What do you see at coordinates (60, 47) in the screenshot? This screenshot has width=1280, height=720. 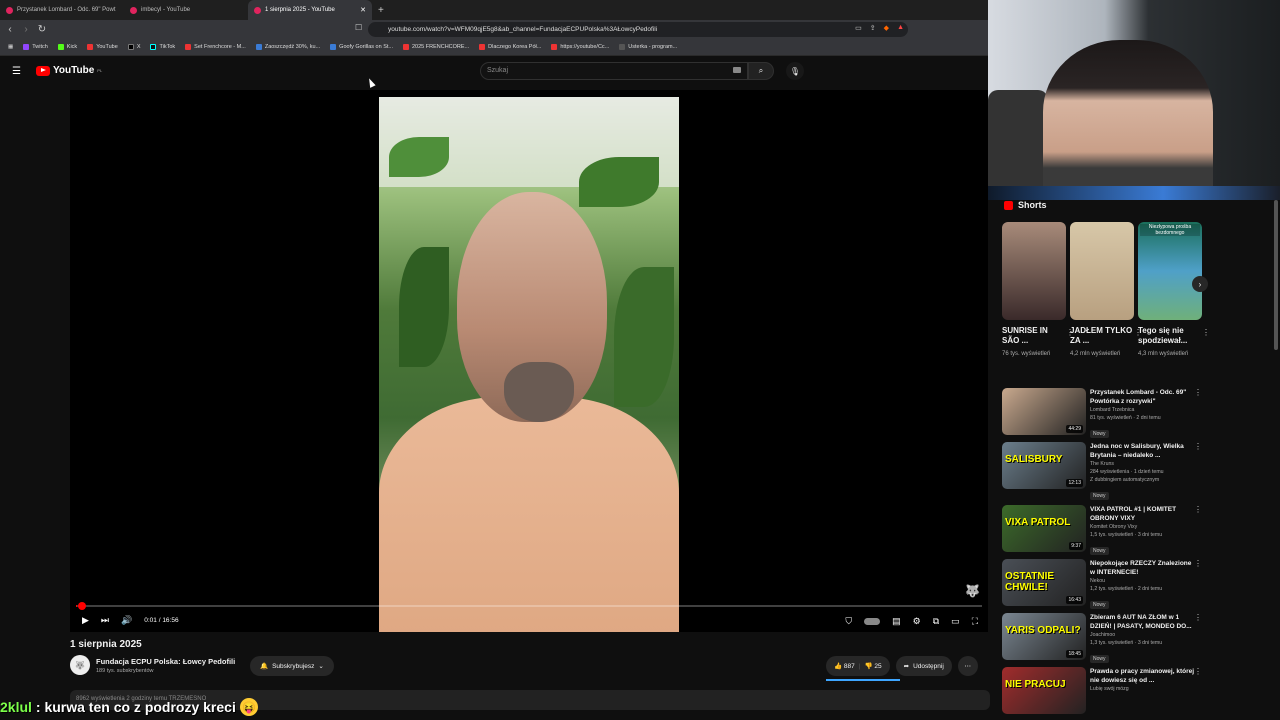 I see `kick-icon` at bounding box center [60, 47].